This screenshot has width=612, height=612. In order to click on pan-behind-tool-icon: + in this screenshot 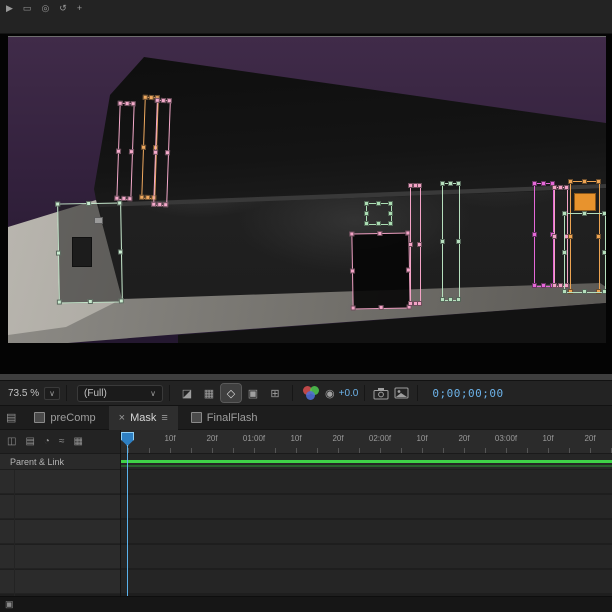, I will do `click(79, 8)`.